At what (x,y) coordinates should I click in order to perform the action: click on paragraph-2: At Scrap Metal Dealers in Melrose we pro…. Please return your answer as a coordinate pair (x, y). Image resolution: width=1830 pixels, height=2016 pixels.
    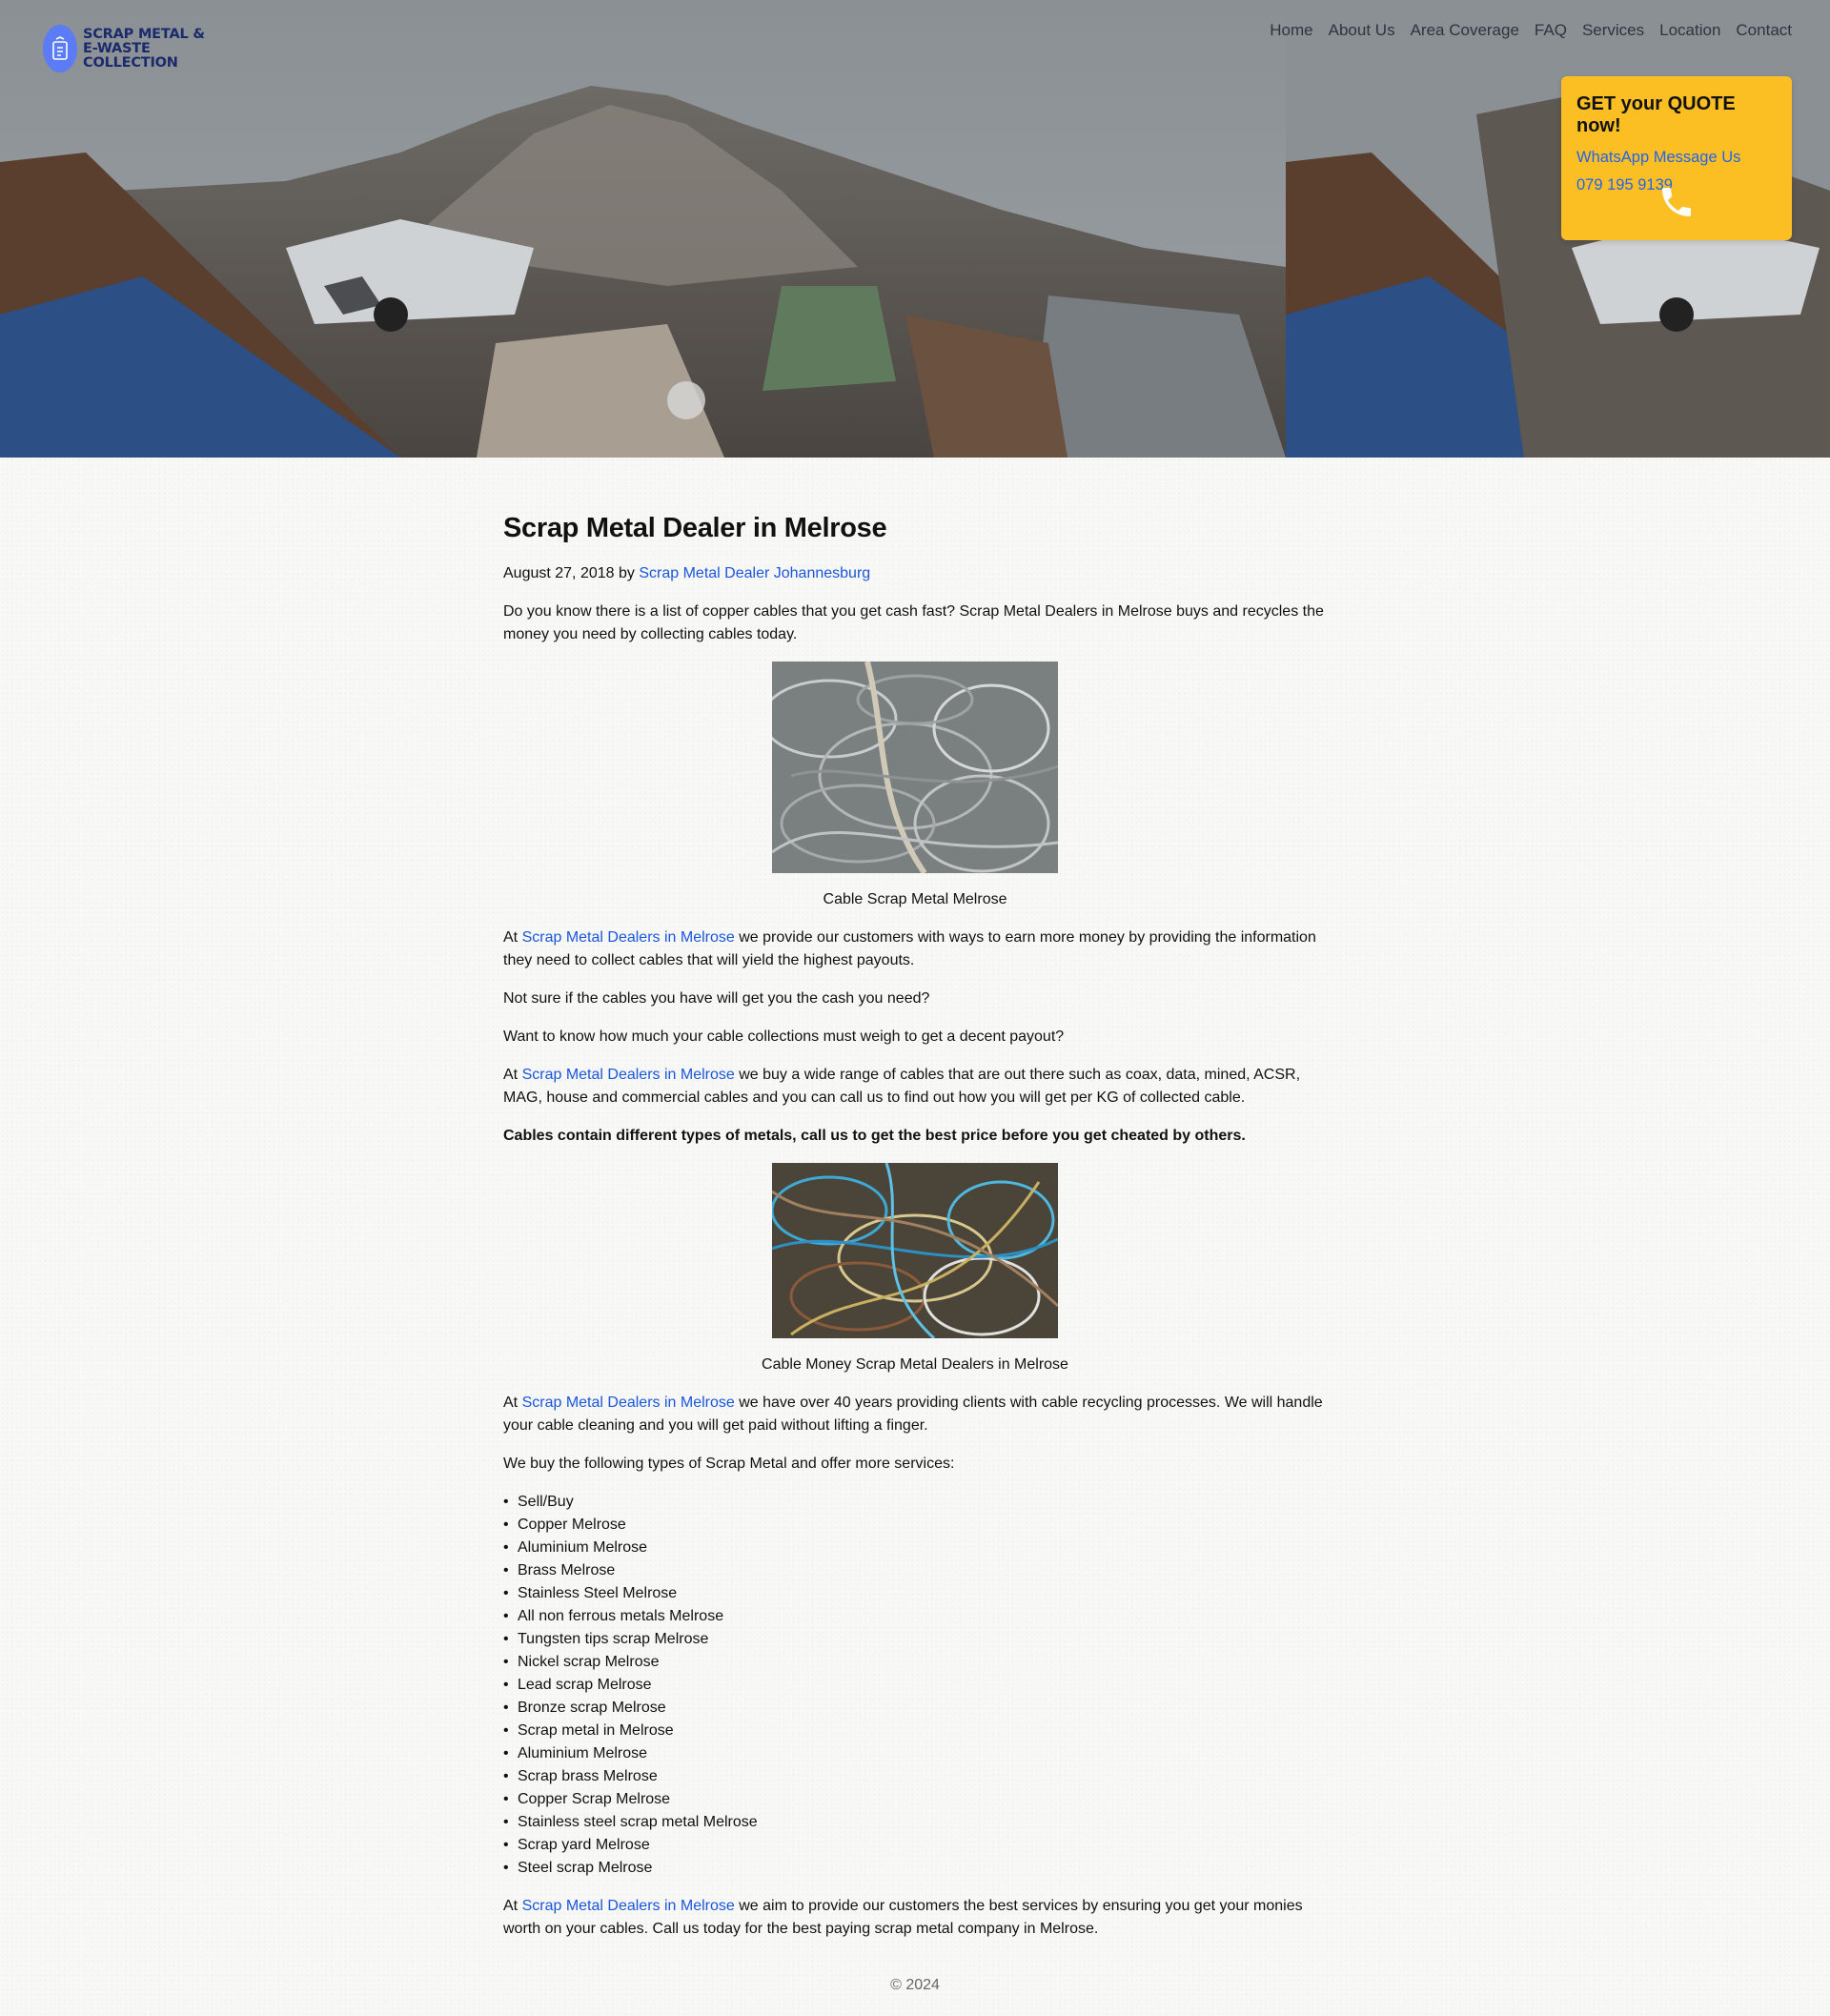
    Looking at the image, I should click on (915, 949).